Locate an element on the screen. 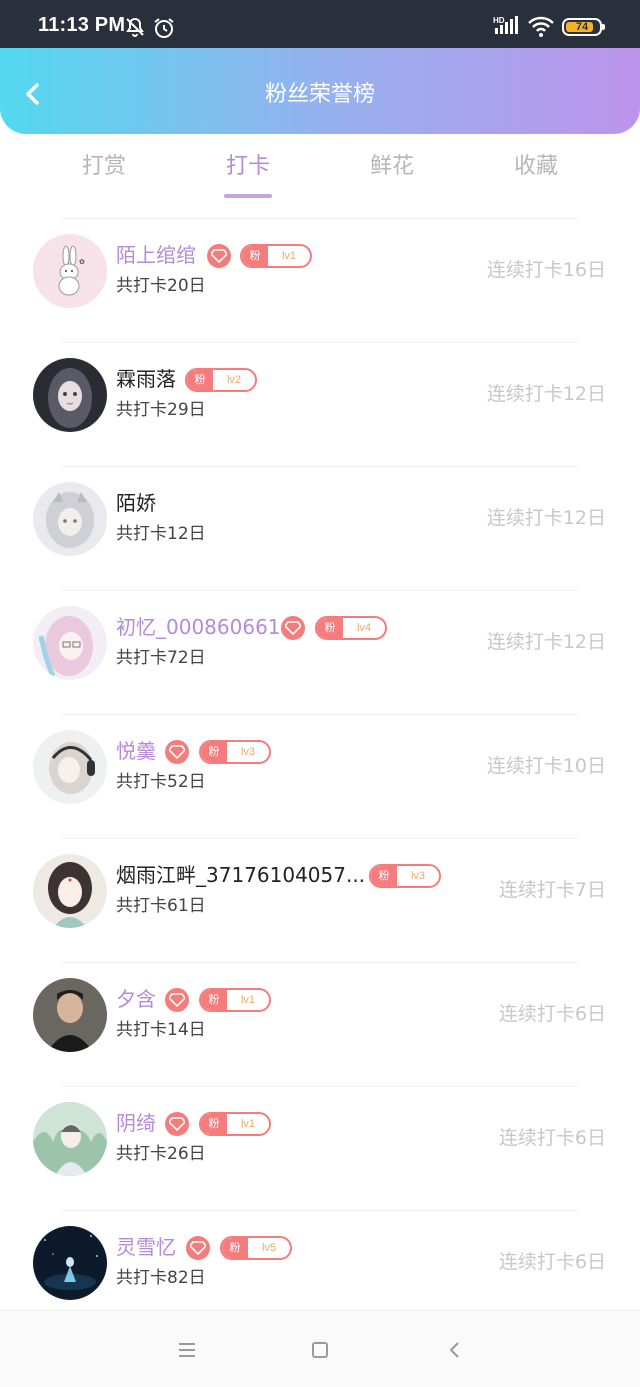 This screenshot has width=640, height=1387. fan-level-badge: 粉 lv2 is located at coordinates (221, 380).